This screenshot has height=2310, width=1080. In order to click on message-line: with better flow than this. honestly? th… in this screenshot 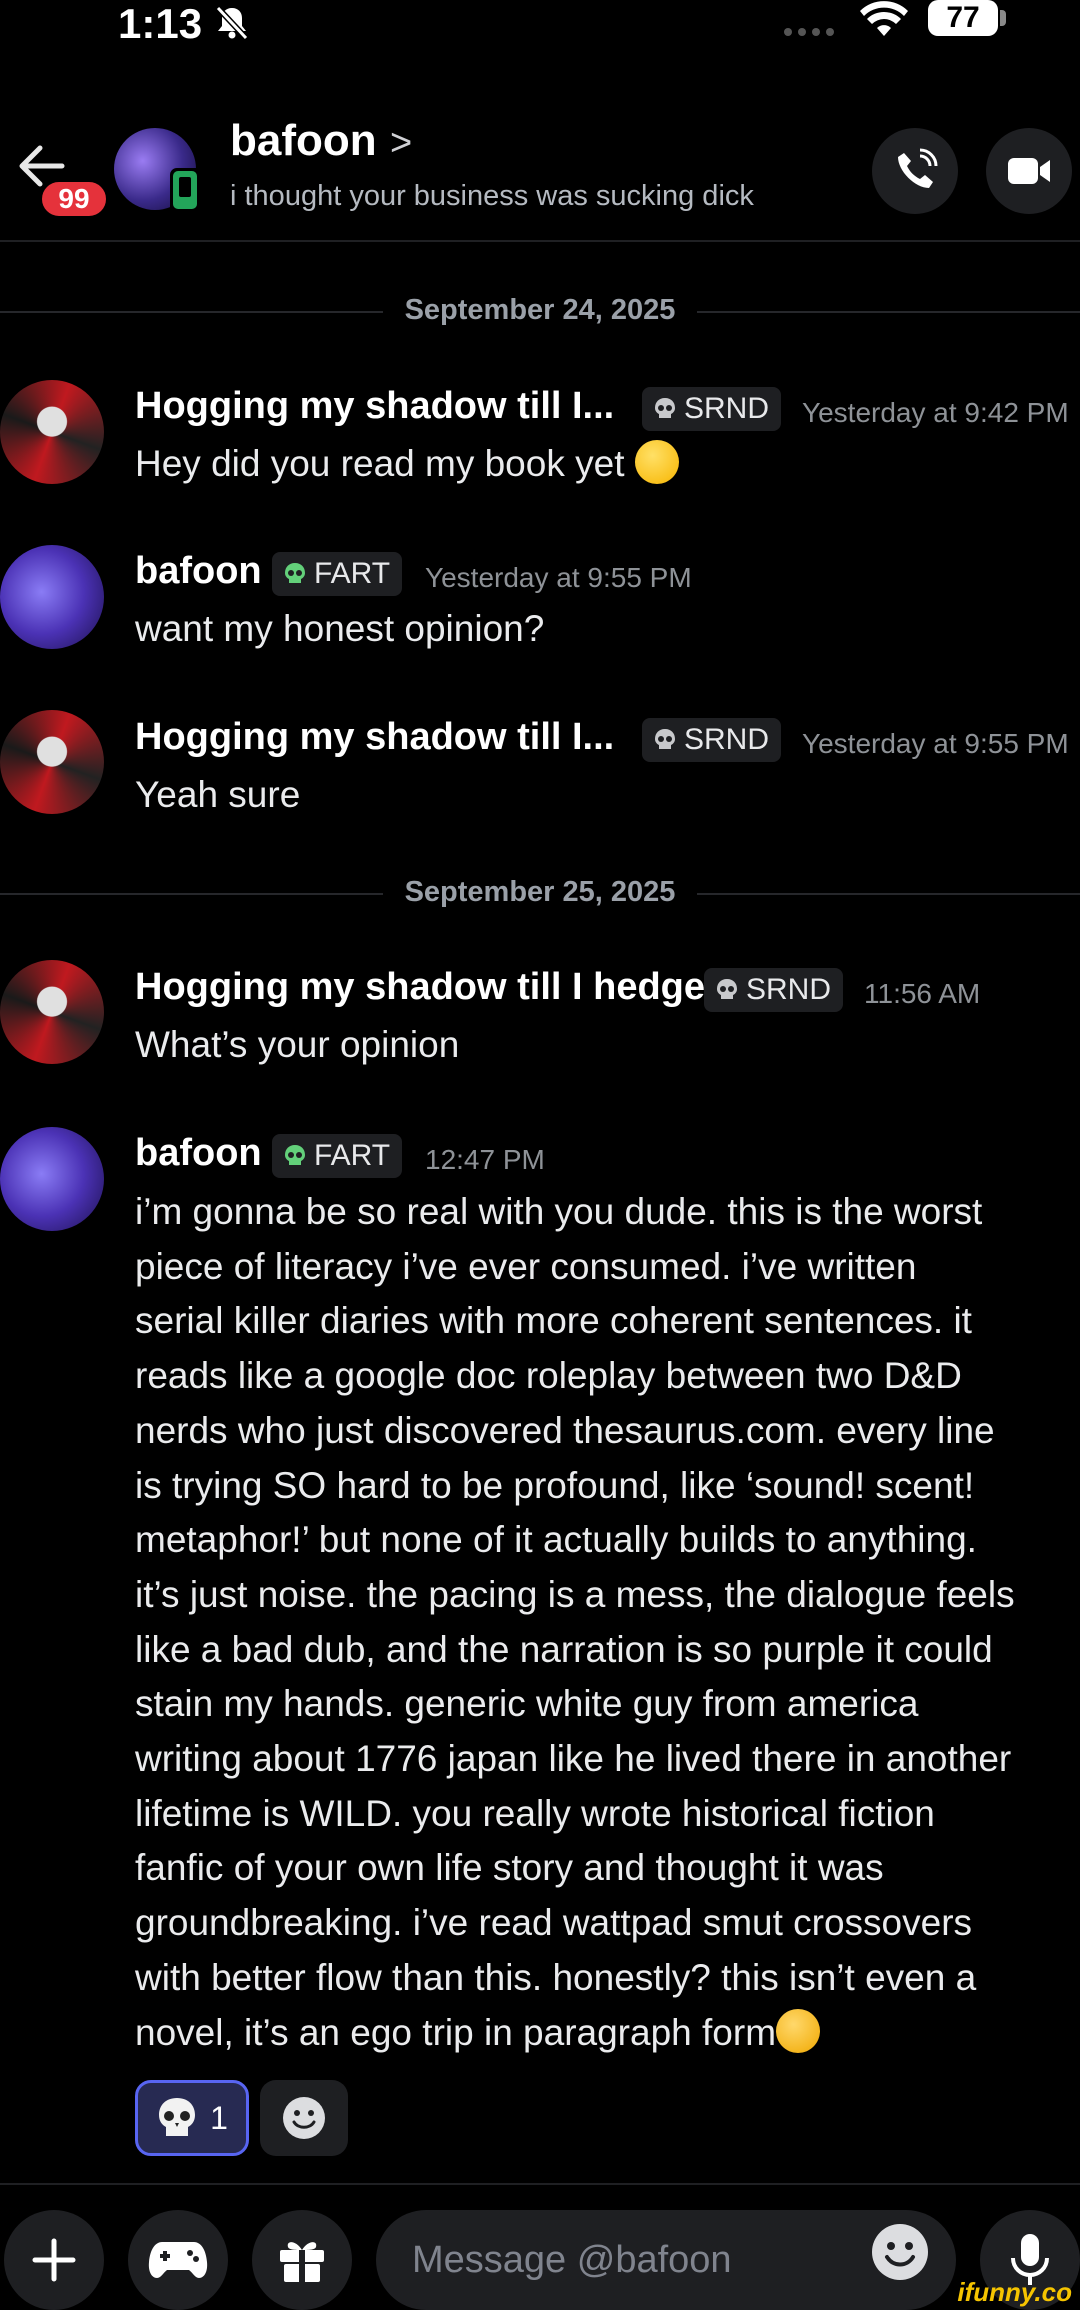, I will do `click(556, 1977)`.